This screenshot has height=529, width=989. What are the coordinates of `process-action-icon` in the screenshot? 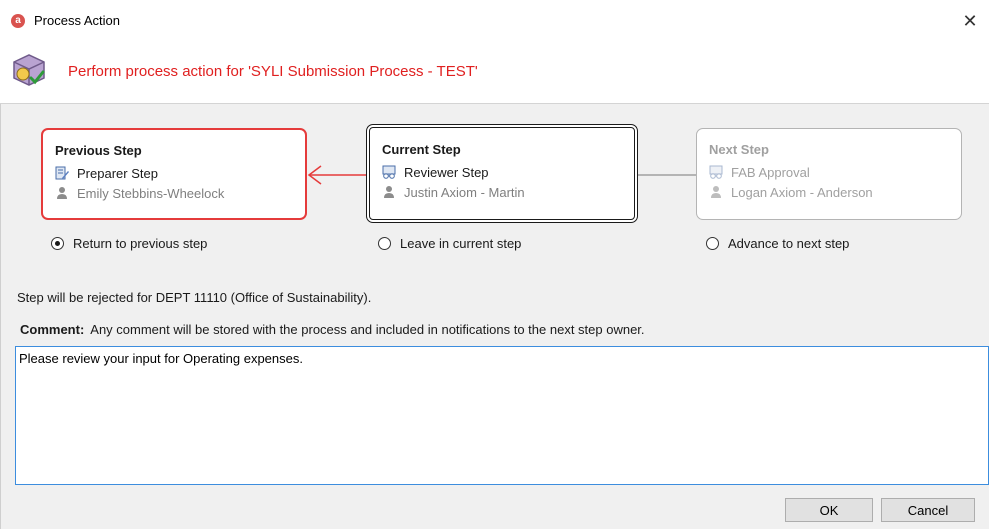 It's located at (29, 70).